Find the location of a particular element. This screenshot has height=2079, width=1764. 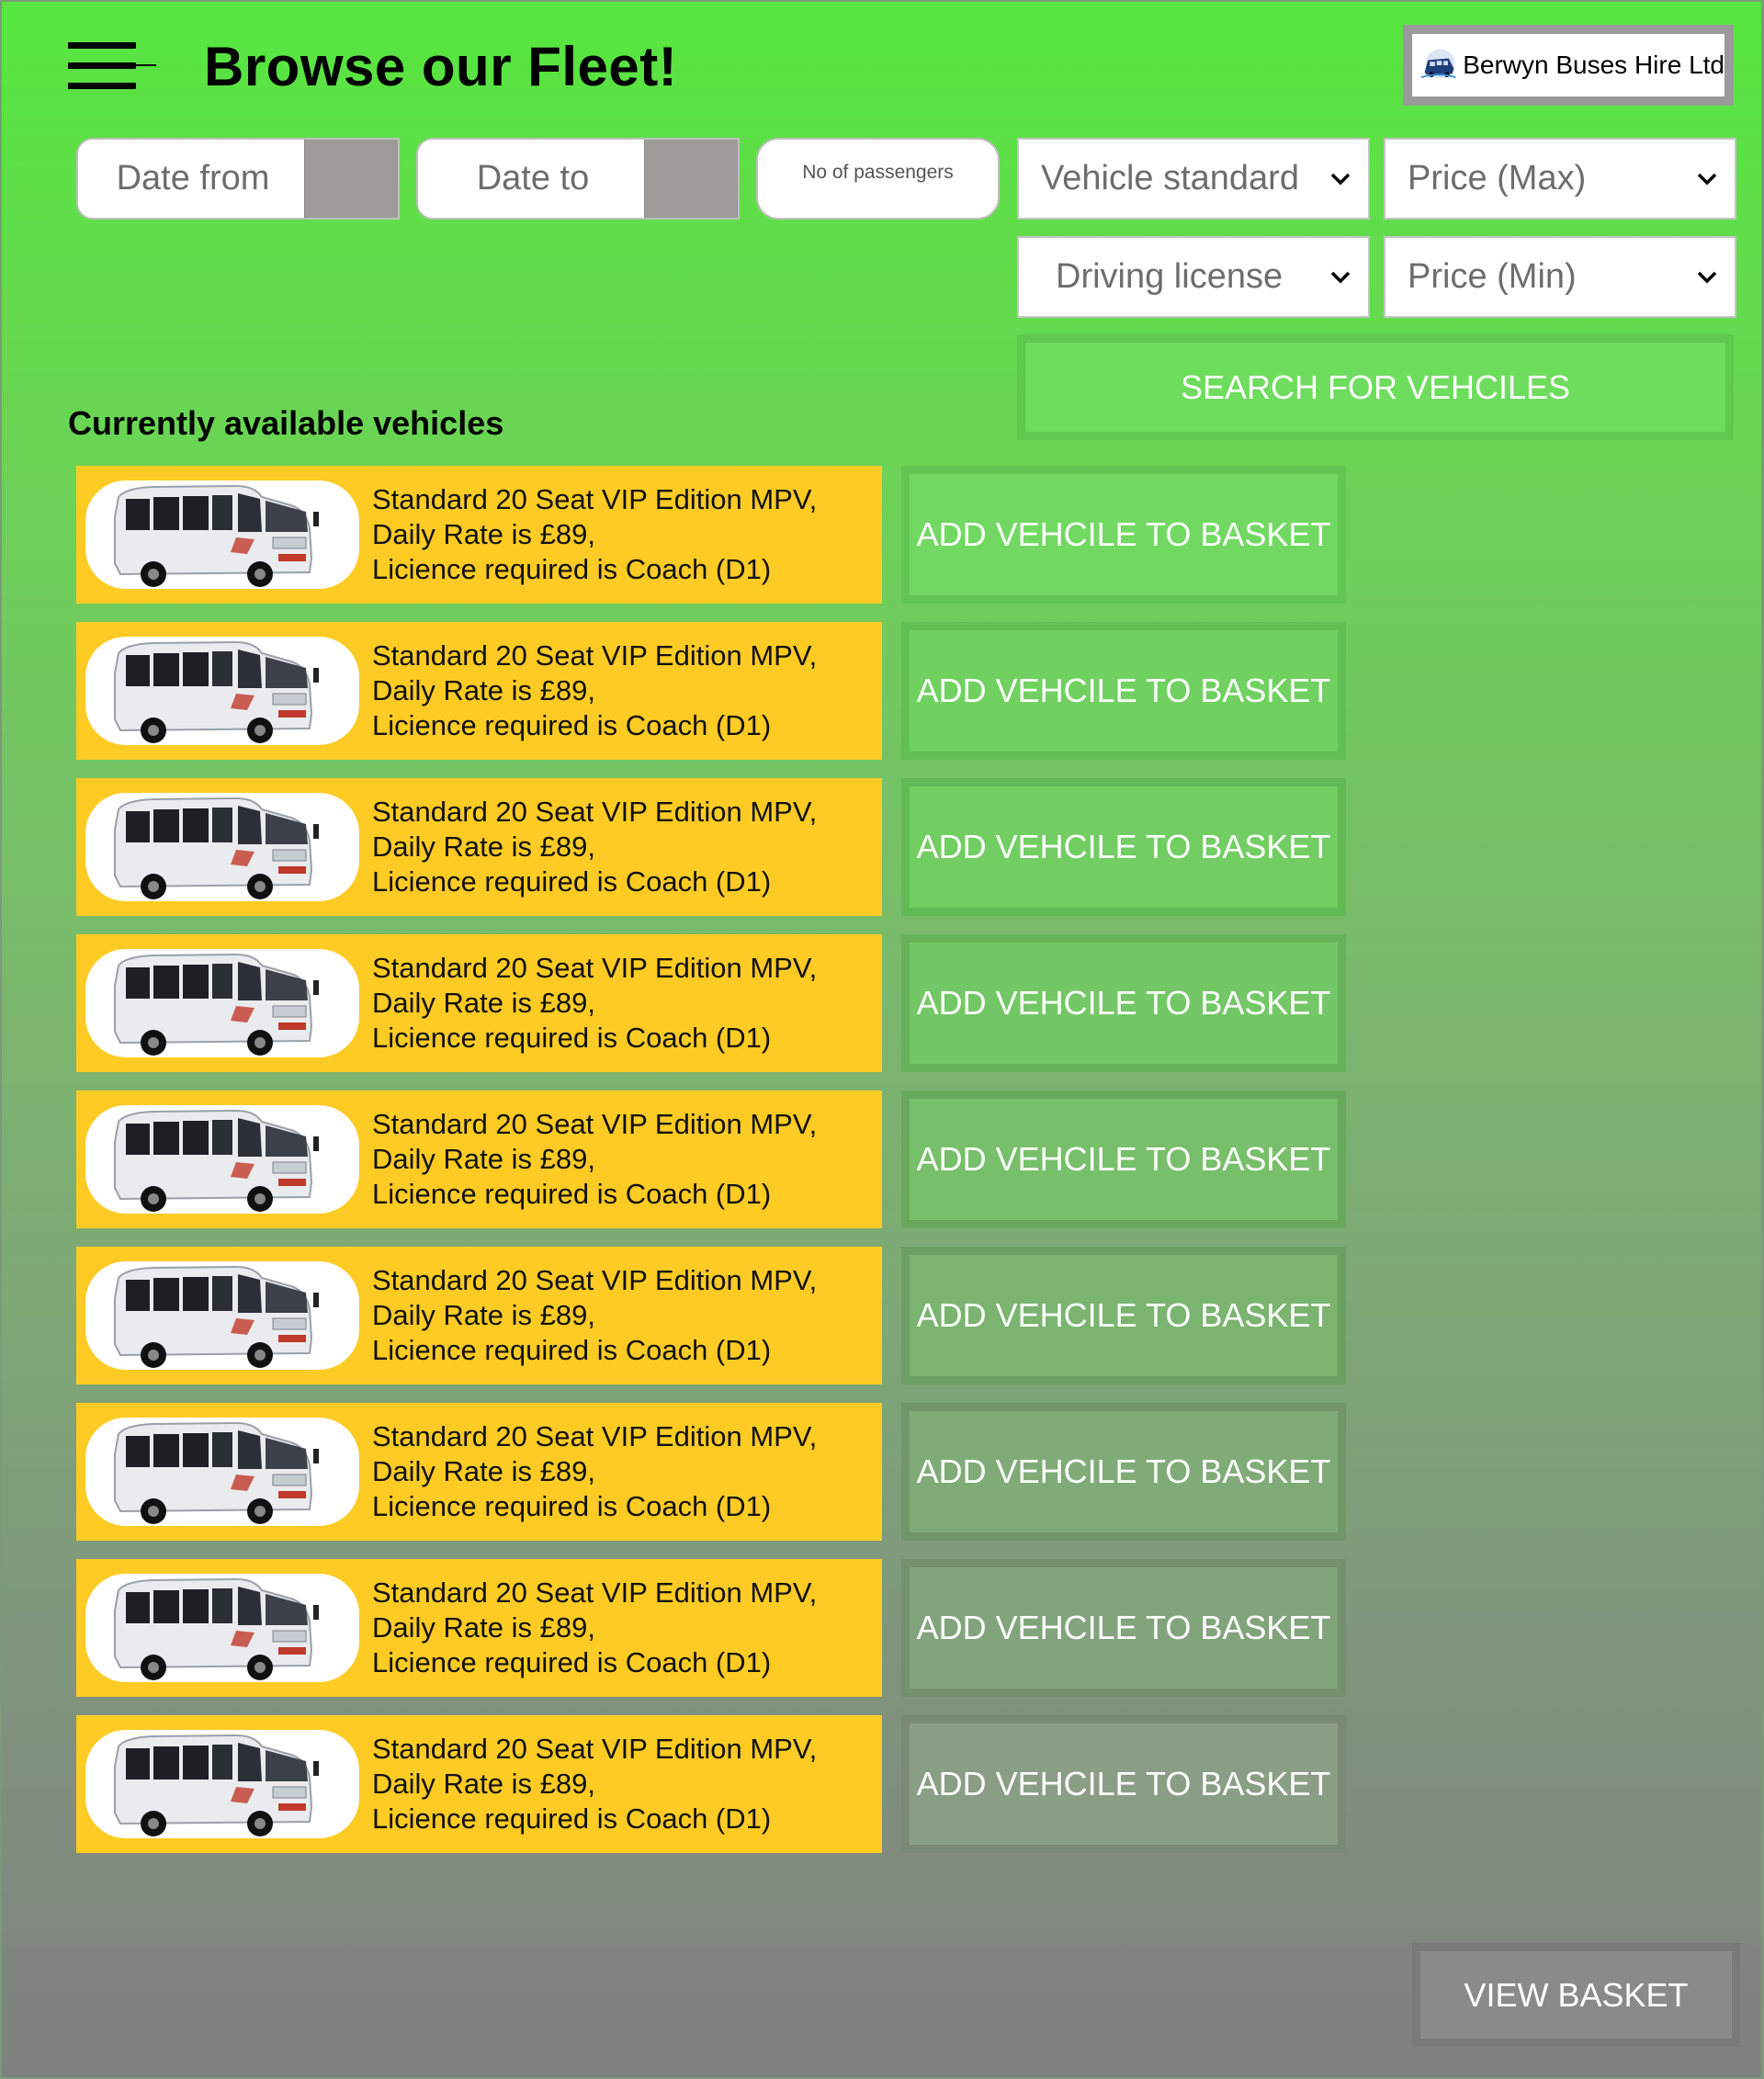

date-from-field: Date from is located at coordinates (238, 179).